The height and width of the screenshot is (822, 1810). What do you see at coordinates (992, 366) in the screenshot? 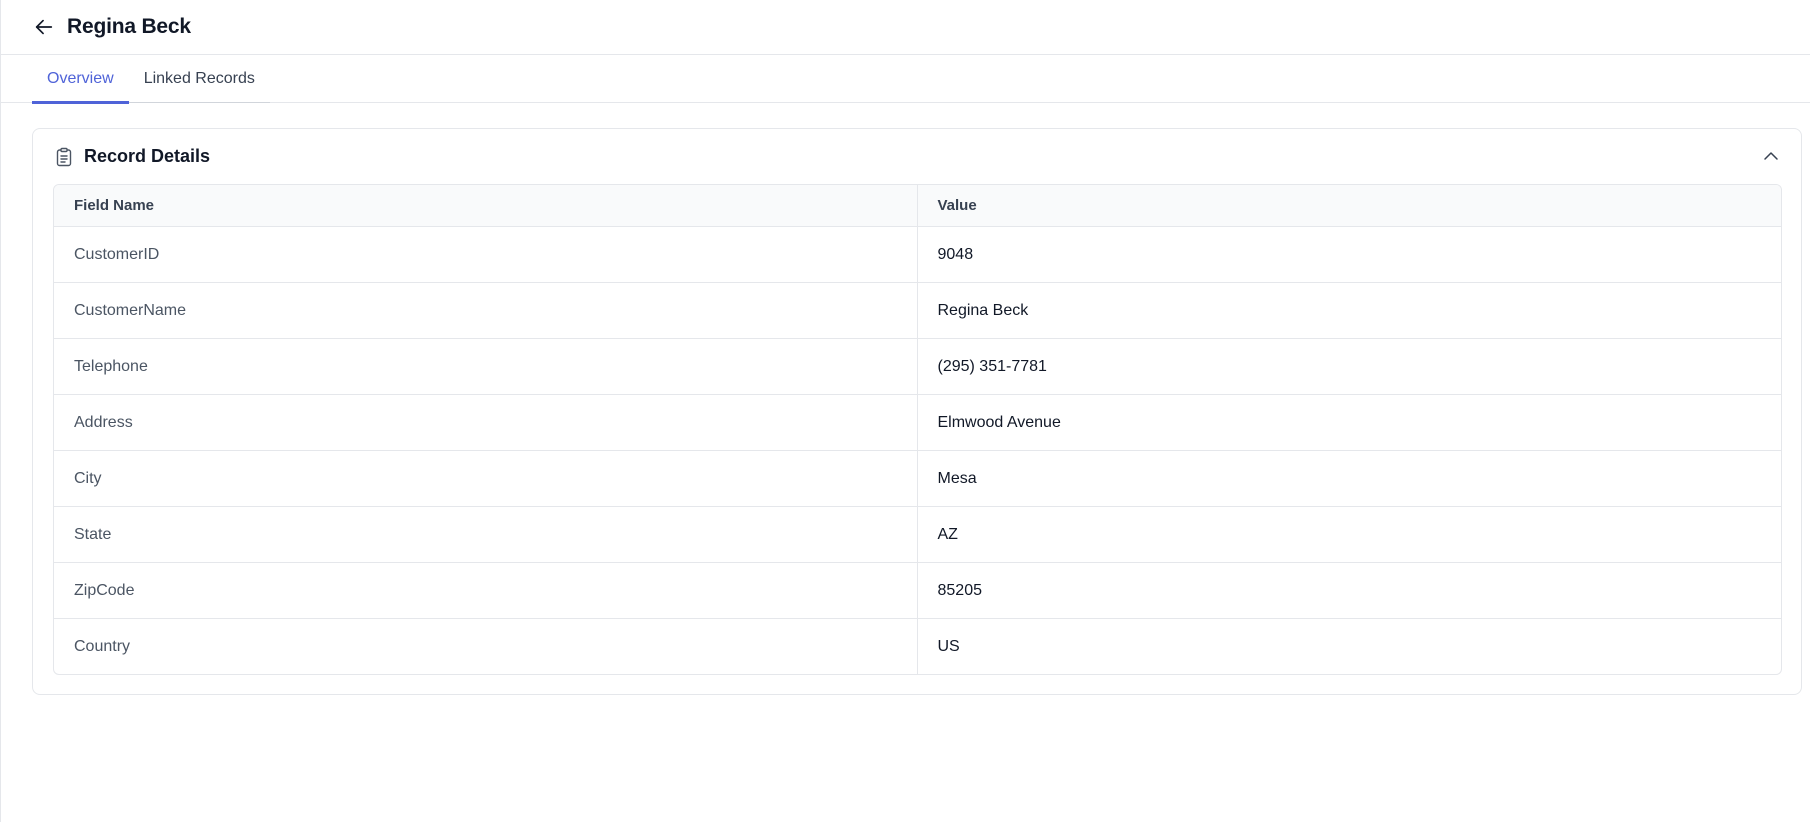
I see `field-value-cell: (295) 351-7781` at bounding box center [992, 366].